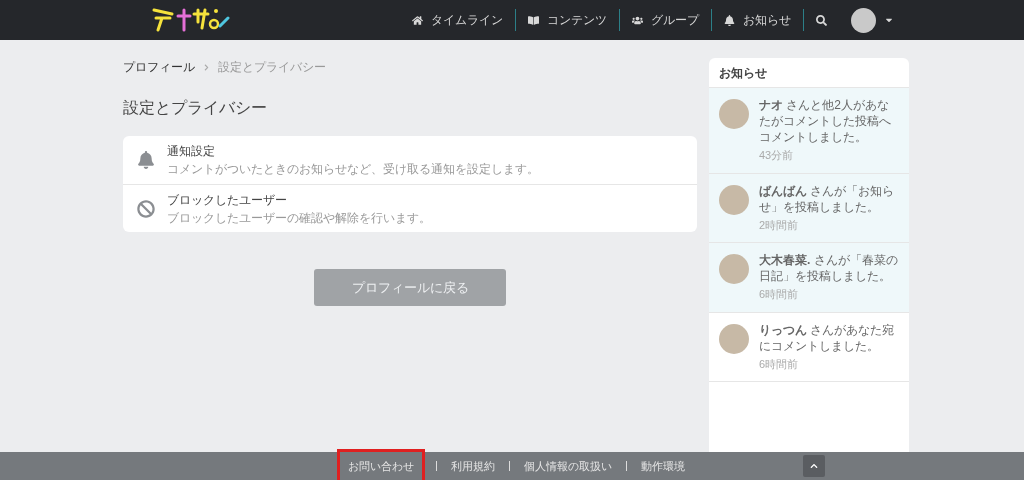 The width and height of the screenshot is (1024, 480). I want to click on notification-message: りっつん さんがあなた宛にコメントしました。, so click(827, 337).